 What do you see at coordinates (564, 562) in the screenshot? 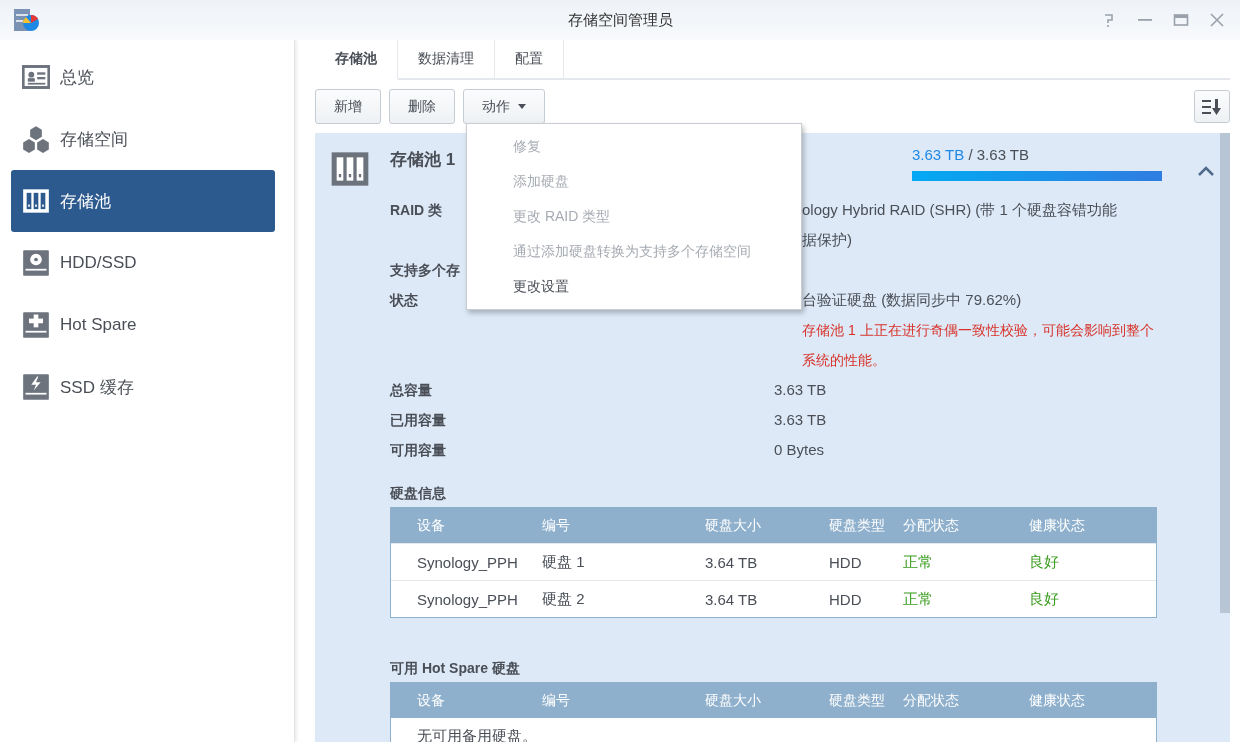
I see `table-cell-text: 硬盘 1` at bounding box center [564, 562].